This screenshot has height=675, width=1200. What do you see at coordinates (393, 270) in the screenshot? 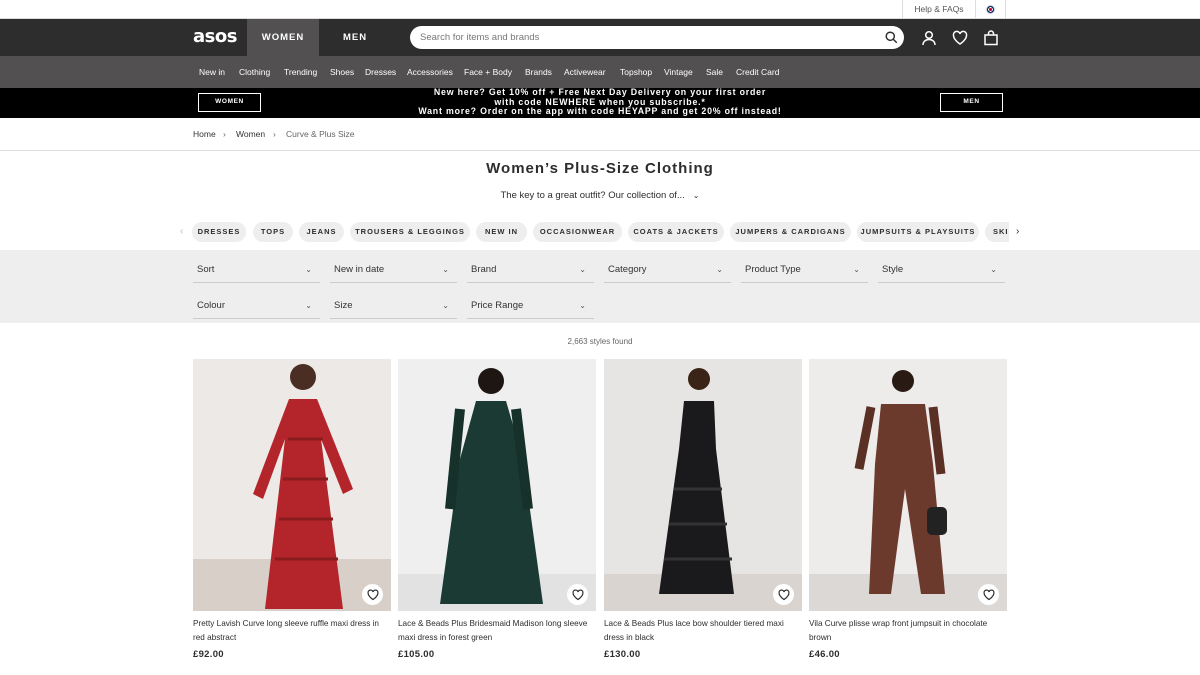
I see `filter-new-in-date: New in date ⌄` at bounding box center [393, 270].